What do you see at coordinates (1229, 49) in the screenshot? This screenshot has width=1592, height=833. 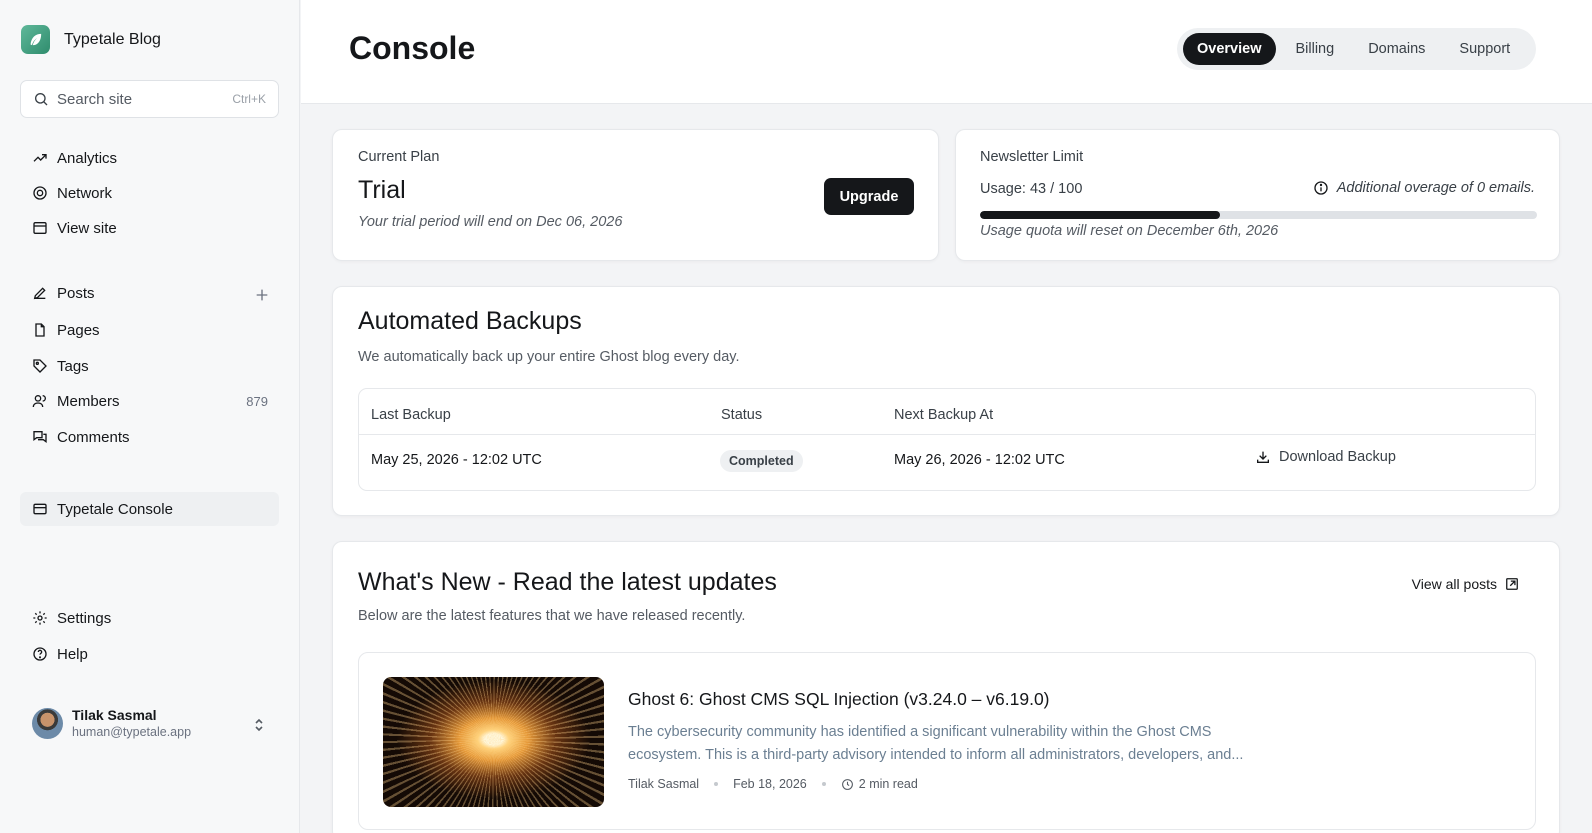 I see `tab-overview: Overview` at bounding box center [1229, 49].